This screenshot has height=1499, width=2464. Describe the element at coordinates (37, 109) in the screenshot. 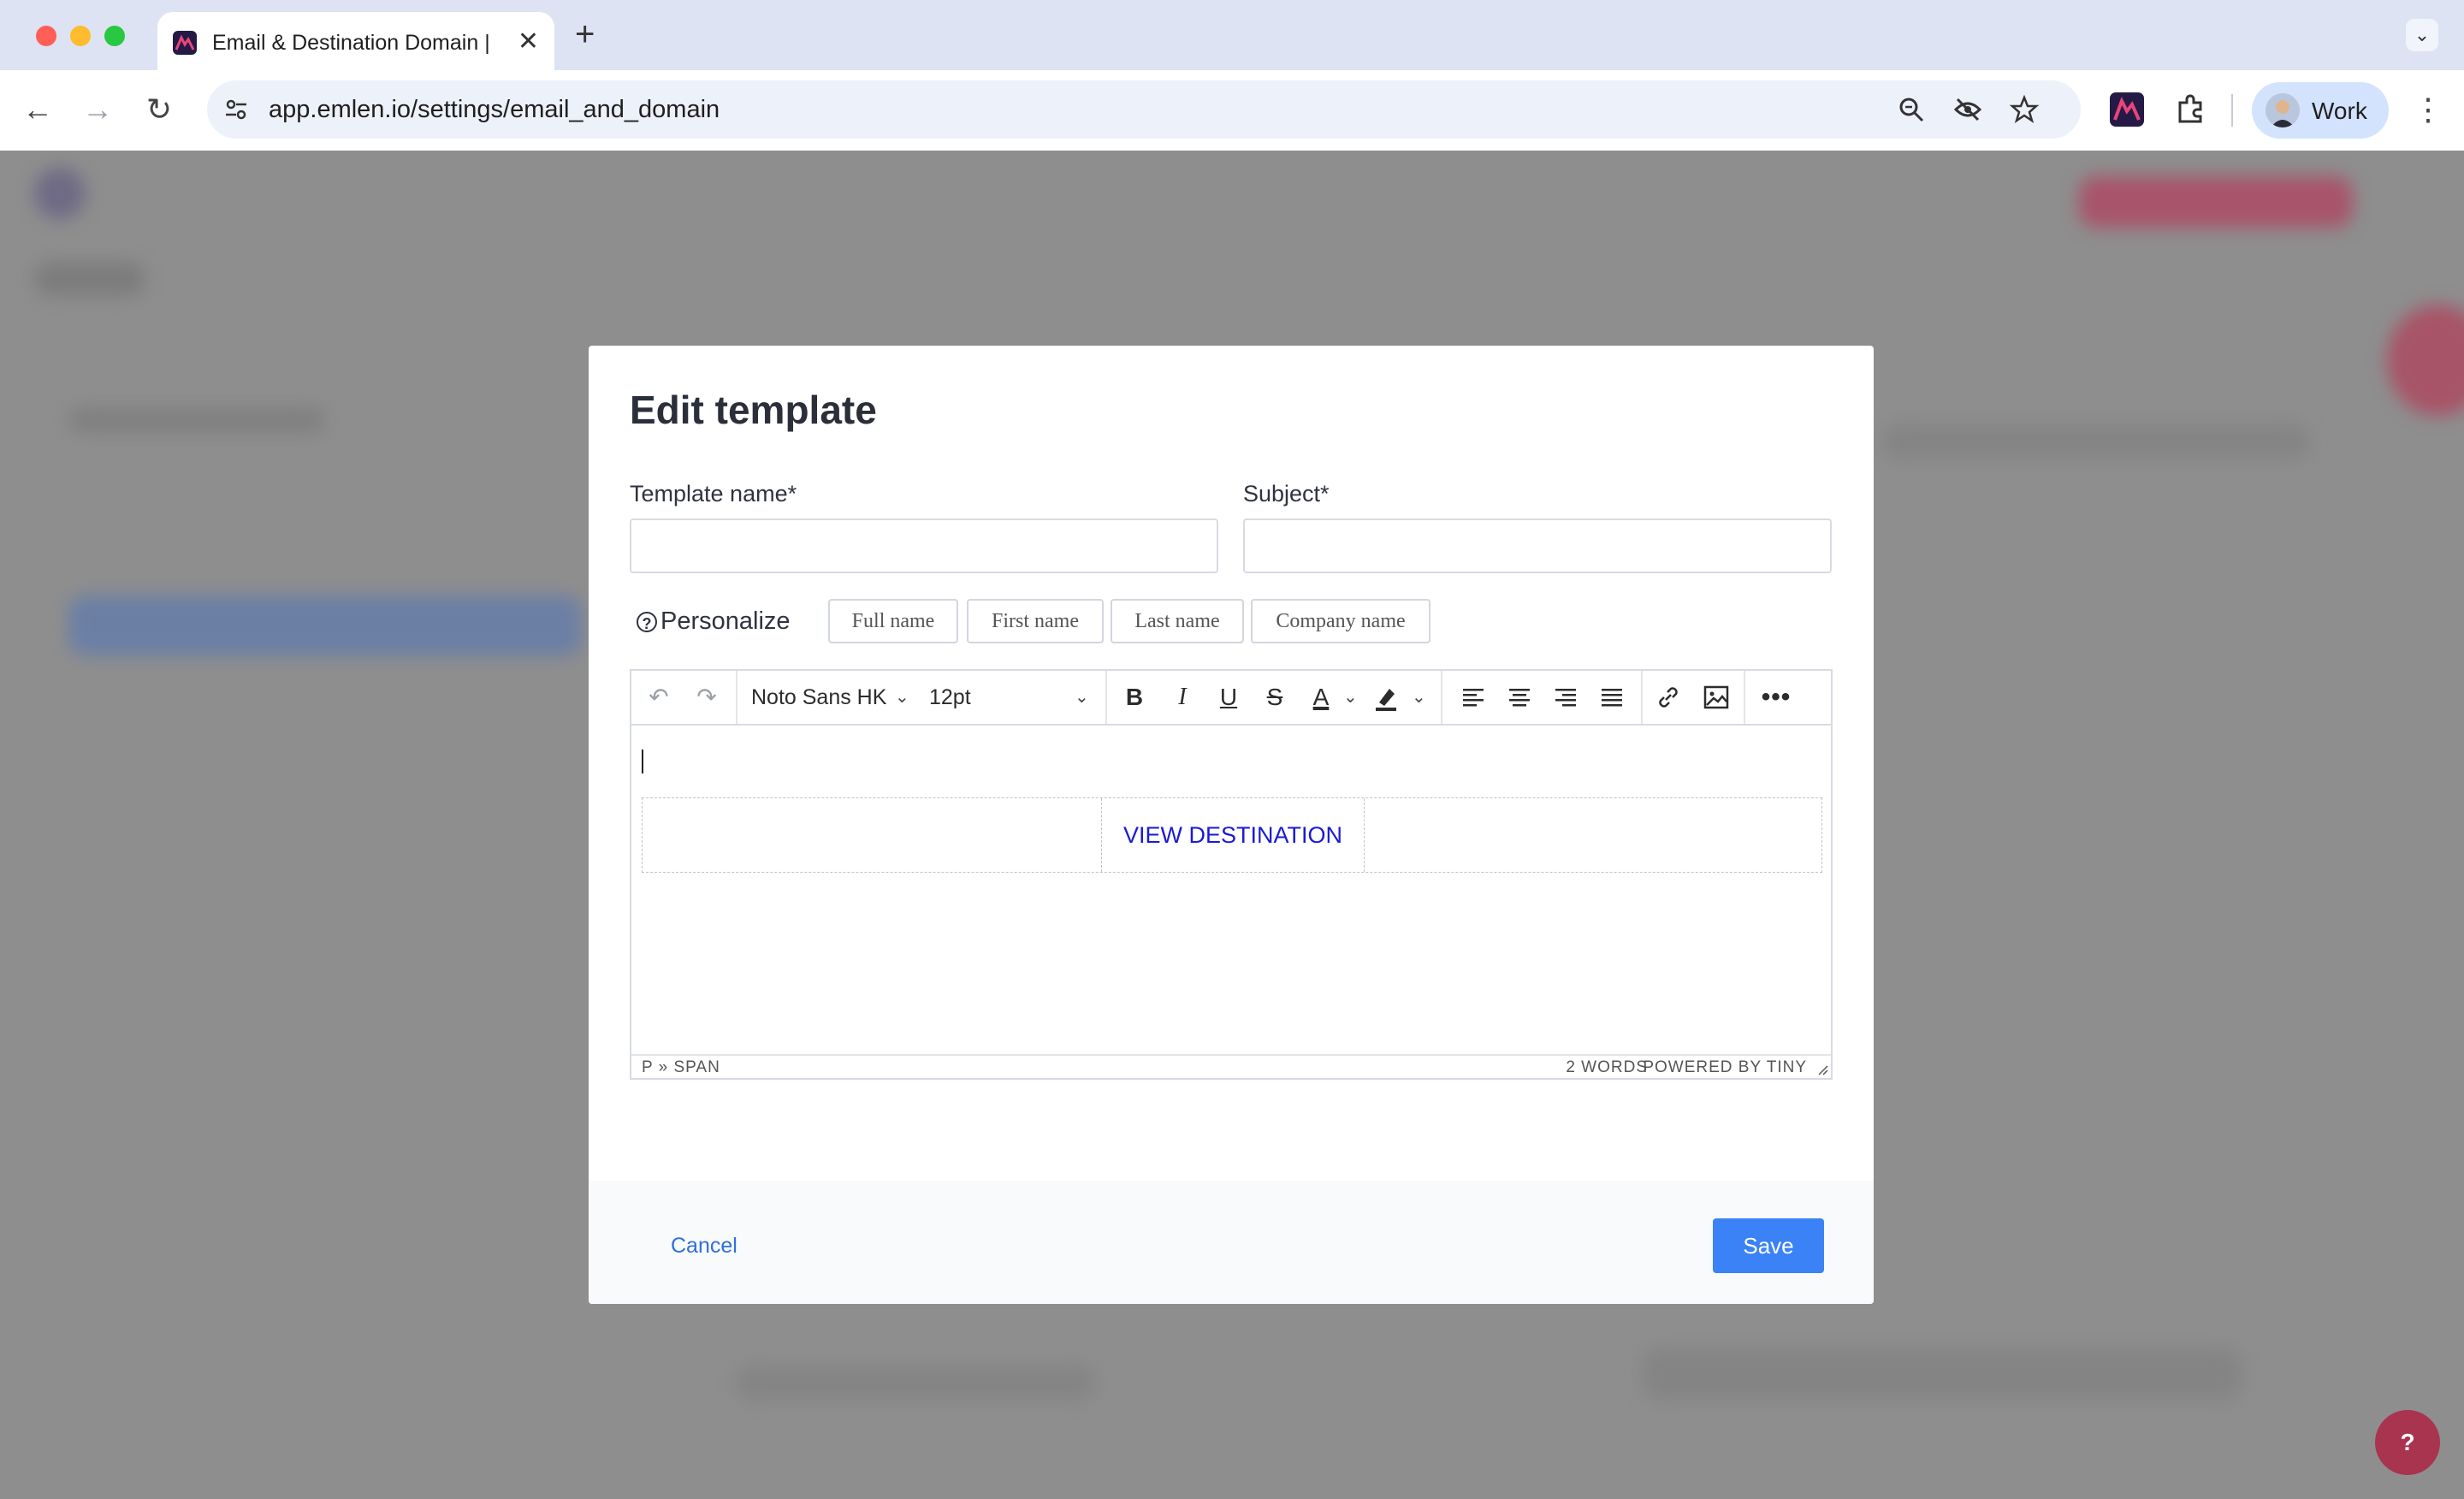

I see `back-icon: ←` at that location.